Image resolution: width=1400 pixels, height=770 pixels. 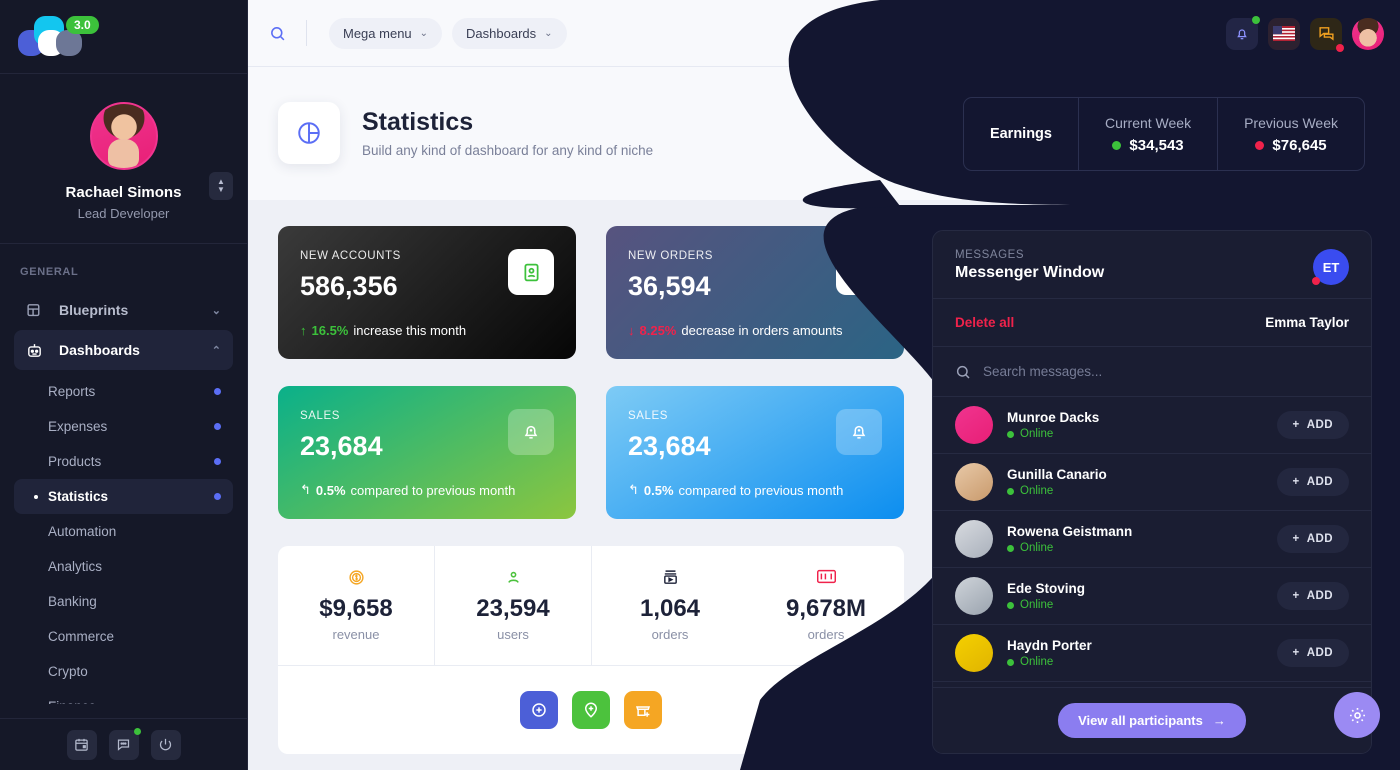 I want to click on kpi-value: 9,678M, so click(x=826, y=608).